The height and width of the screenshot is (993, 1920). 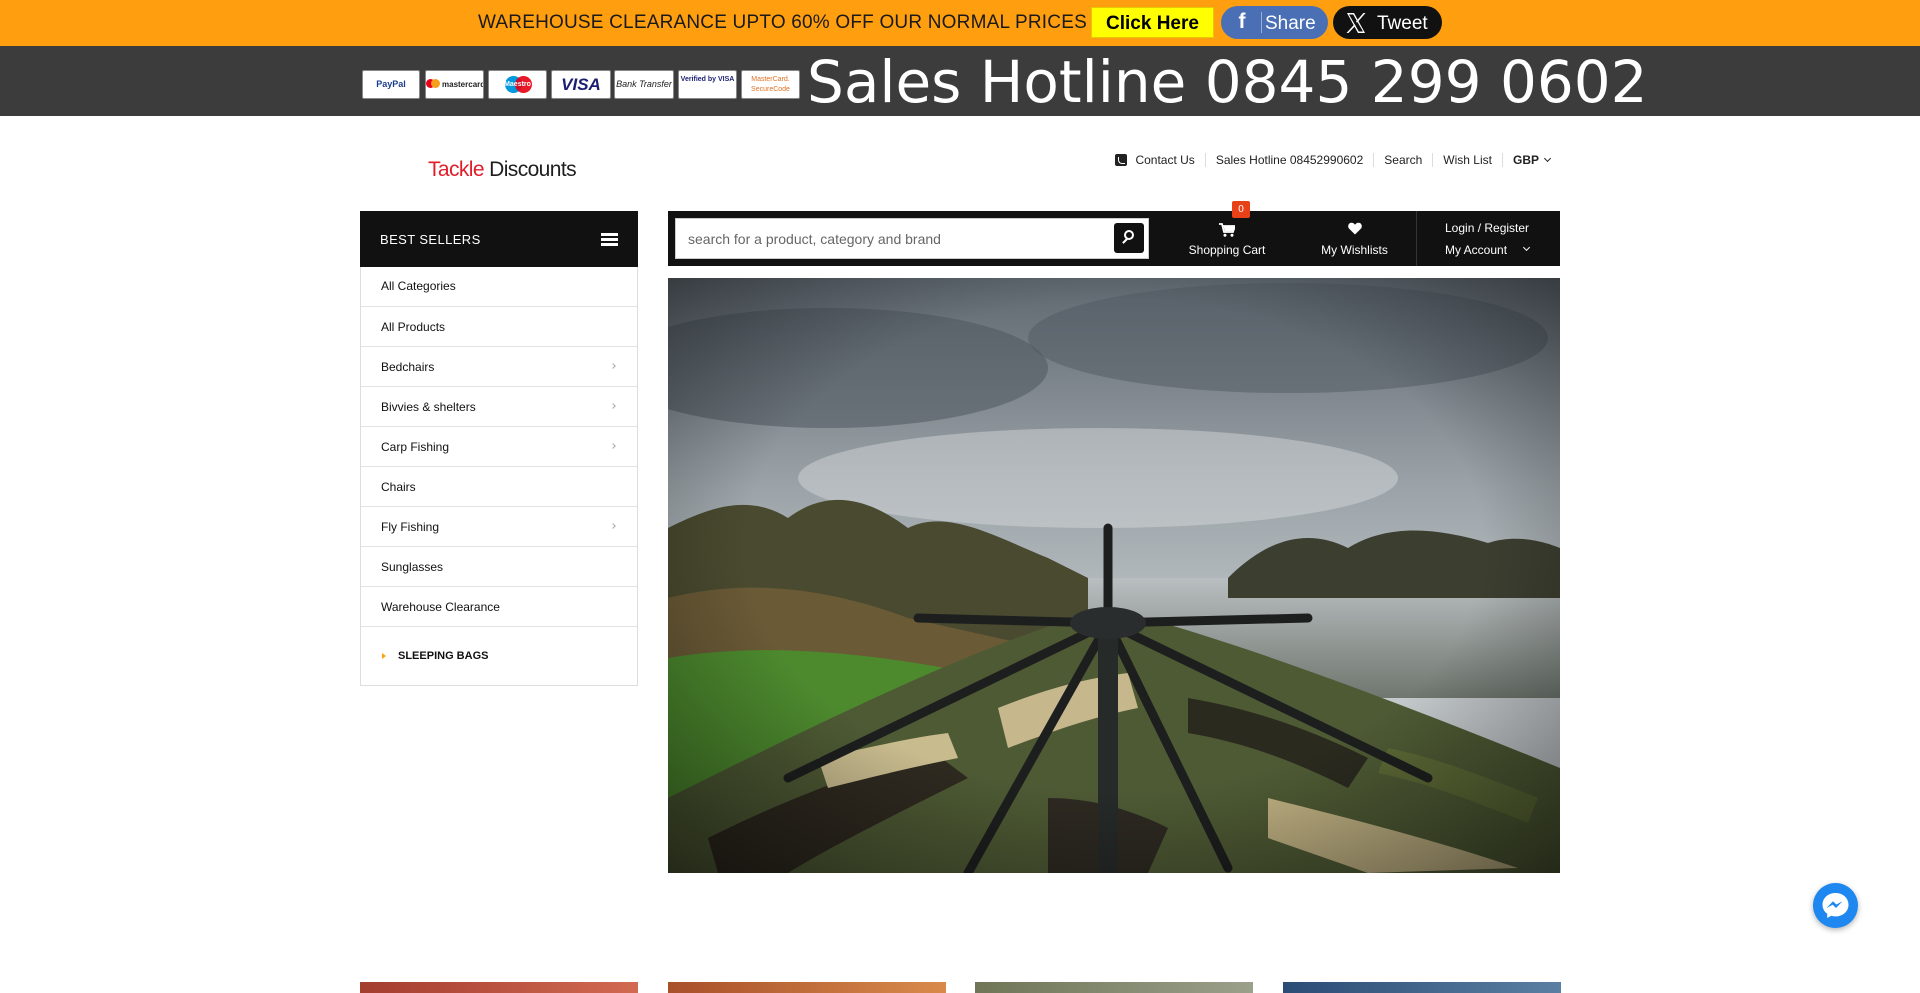 What do you see at coordinates (1467, 160) in the screenshot?
I see `wish-list-link: Wish List` at bounding box center [1467, 160].